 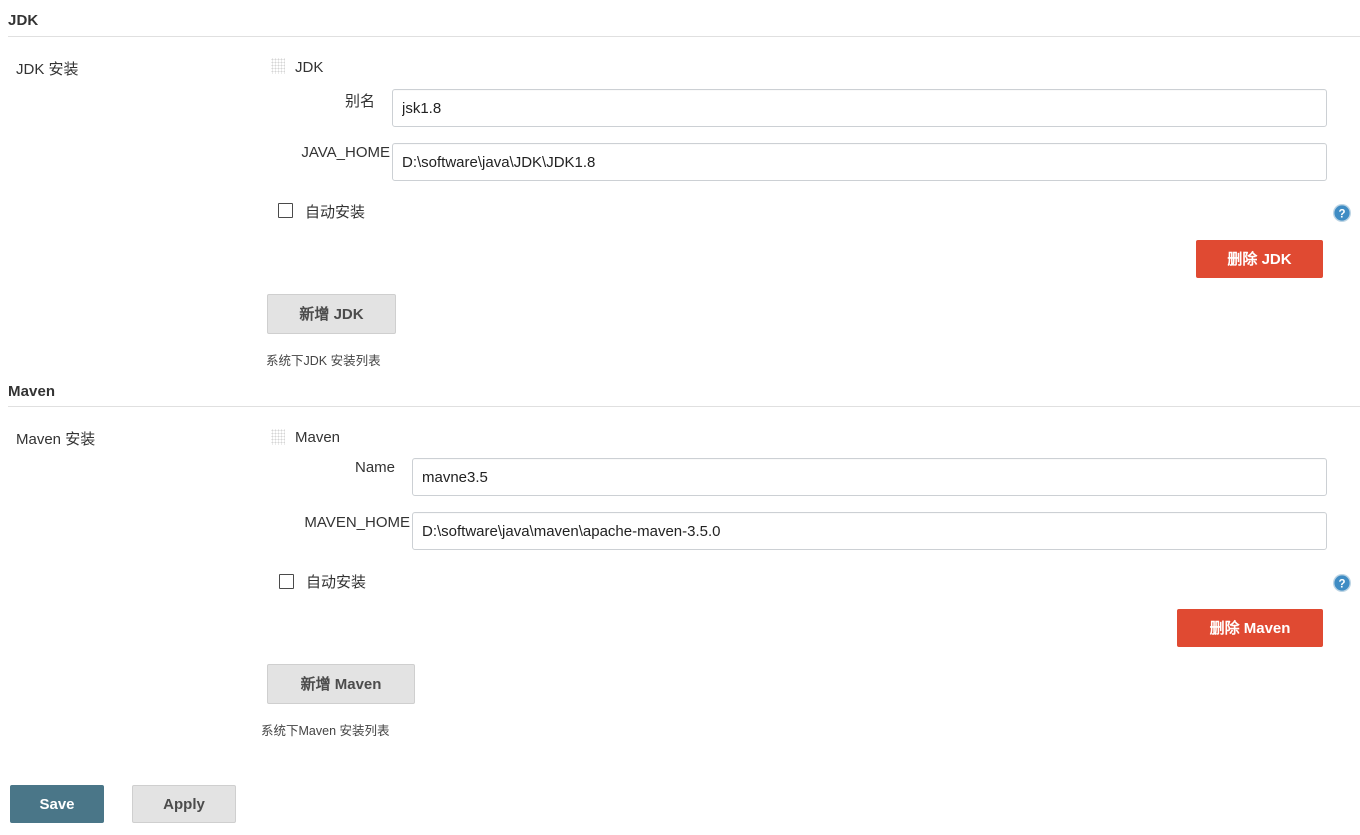 I want to click on delete-maven-button: 删除 Maven, so click(x=1250, y=628).